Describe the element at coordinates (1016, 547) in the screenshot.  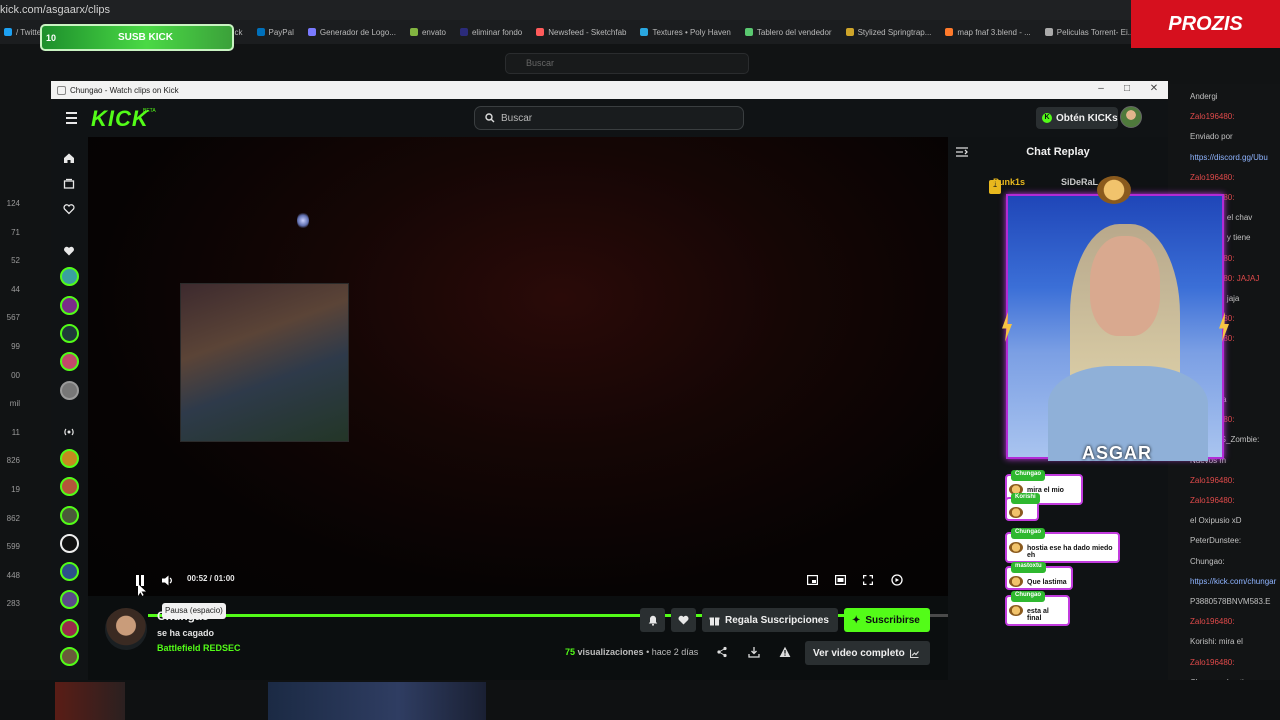
I see `tiger-emote-icon` at that location.